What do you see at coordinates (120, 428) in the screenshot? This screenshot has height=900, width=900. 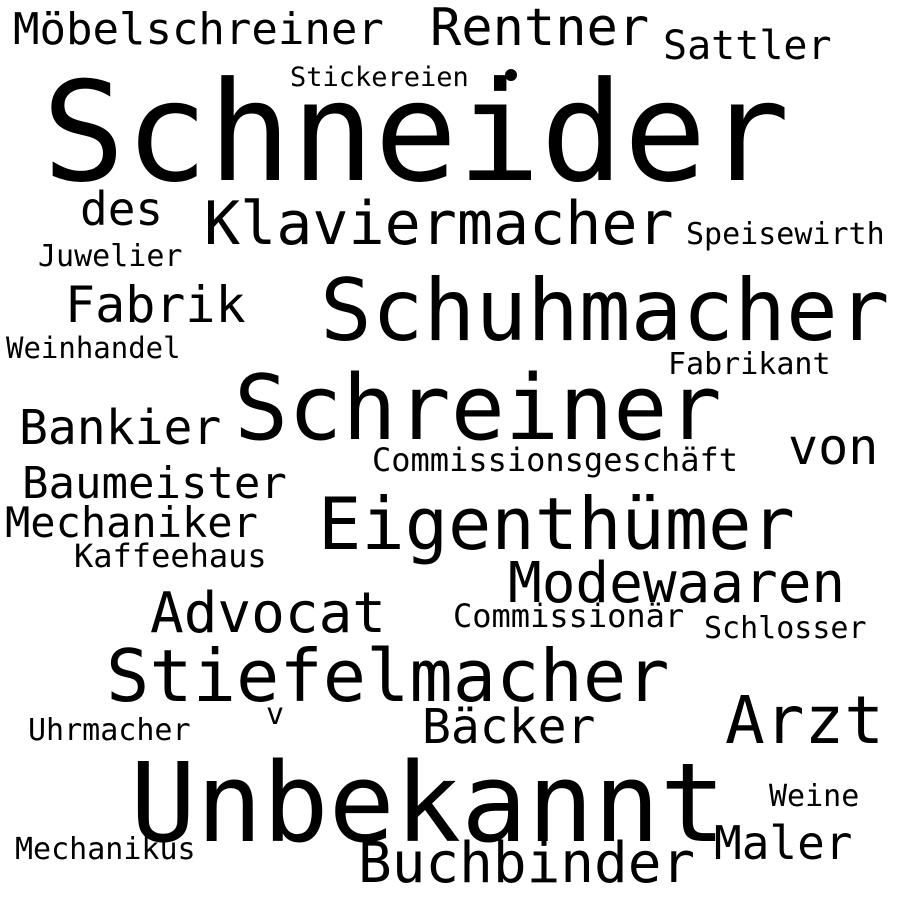 I see `word-bankier: Bankier` at bounding box center [120, 428].